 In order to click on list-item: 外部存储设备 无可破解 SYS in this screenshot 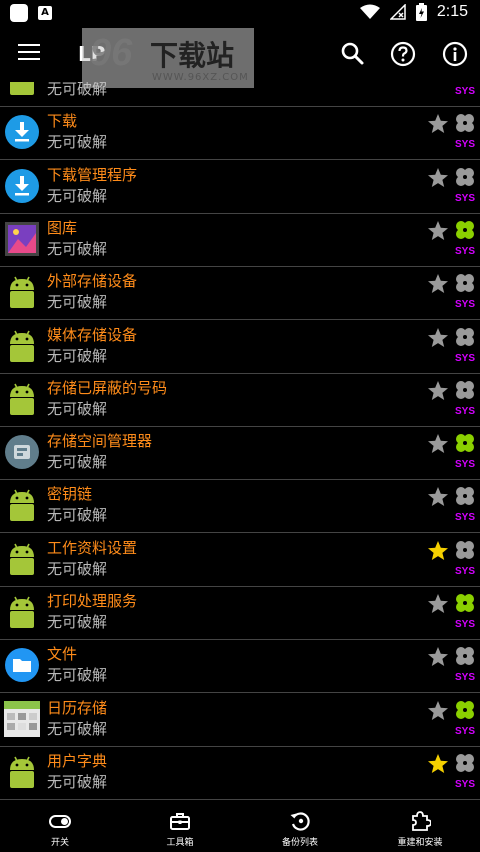, I will do `click(240, 293)`.